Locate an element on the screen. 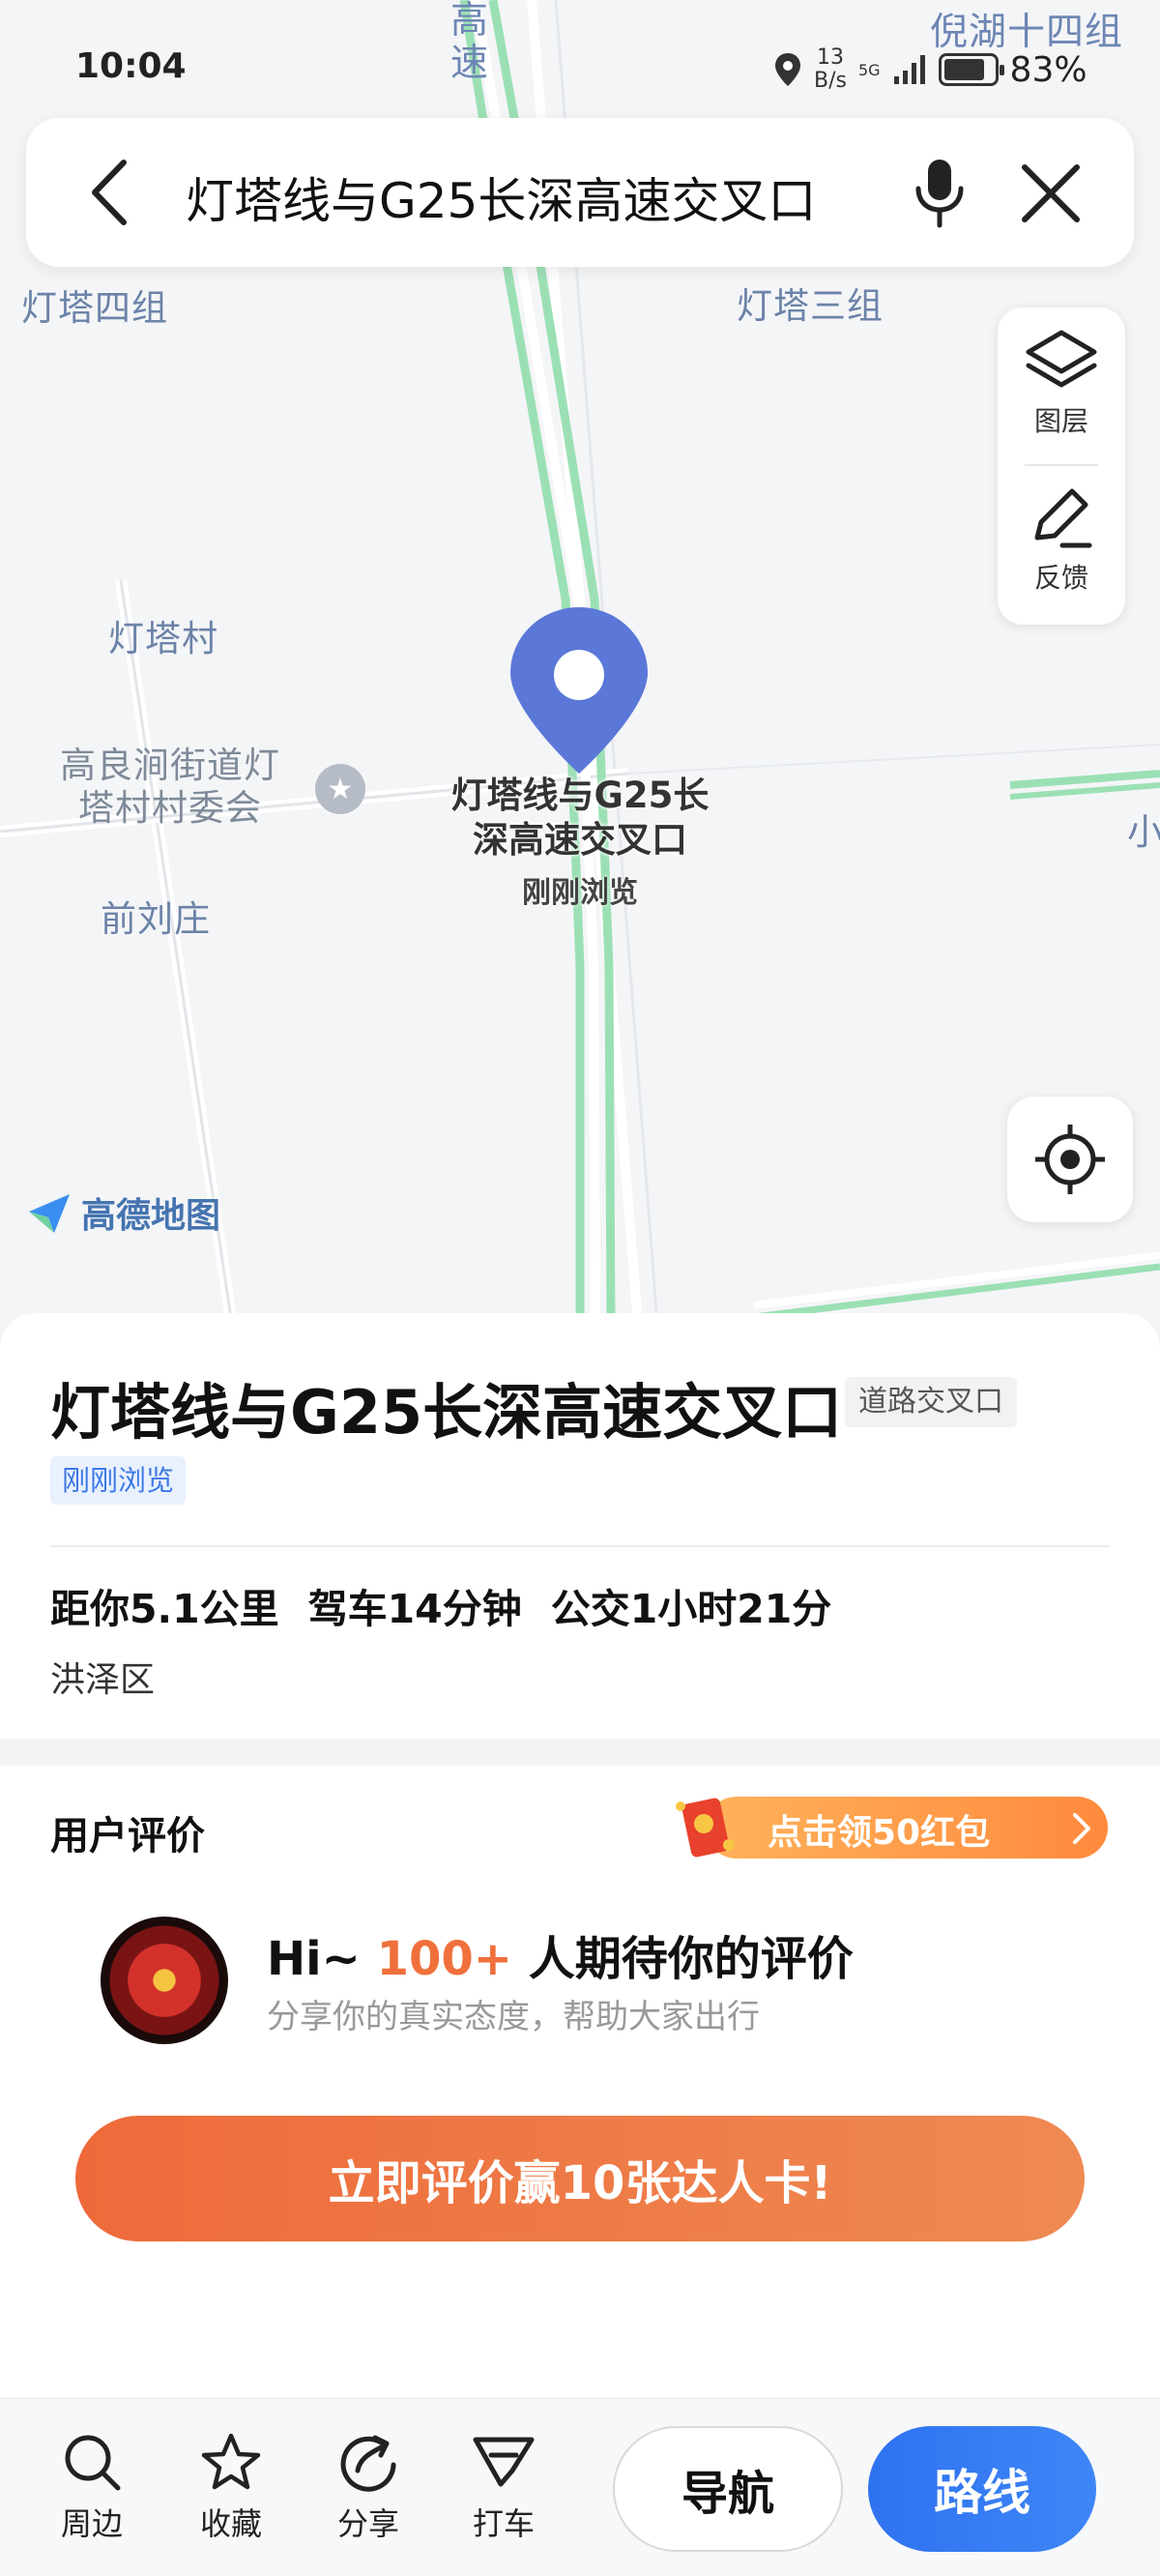  taxi-label: 打车 is located at coordinates (504, 2523).